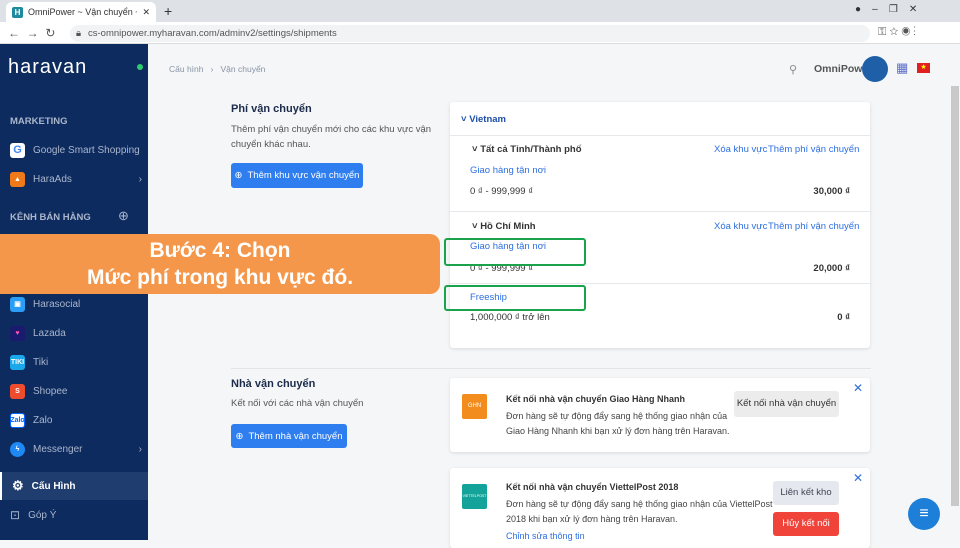 The width and height of the screenshot is (960, 548). Describe the element at coordinates (17, 362) in the screenshot. I see `tiki-icon: TIKI` at that location.